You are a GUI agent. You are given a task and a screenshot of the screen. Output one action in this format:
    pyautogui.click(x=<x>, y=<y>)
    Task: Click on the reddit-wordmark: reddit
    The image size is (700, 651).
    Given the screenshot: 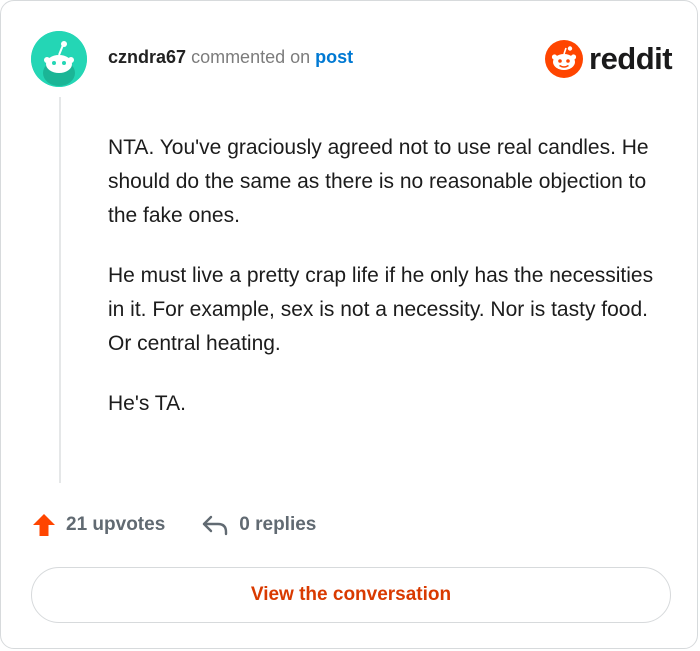 What is the action you would take?
    pyautogui.click(x=631, y=58)
    